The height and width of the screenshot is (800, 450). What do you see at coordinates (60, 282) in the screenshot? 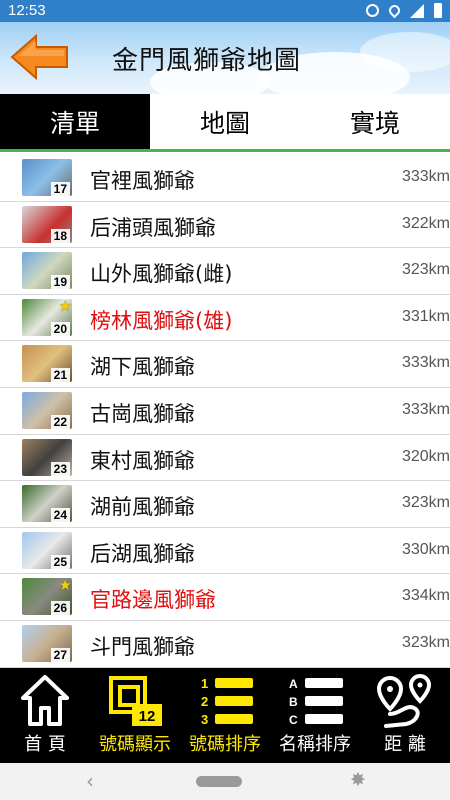
I see `item-number: 19` at bounding box center [60, 282].